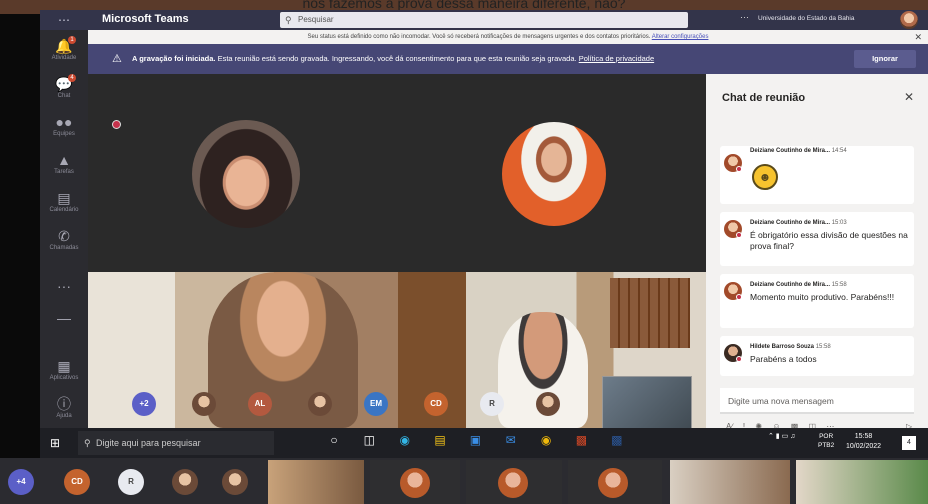 The height and width of the screenshot is (504, 928). I want to click on rail-item-activity: 🔔 1 Atividade, so click(64, 49).